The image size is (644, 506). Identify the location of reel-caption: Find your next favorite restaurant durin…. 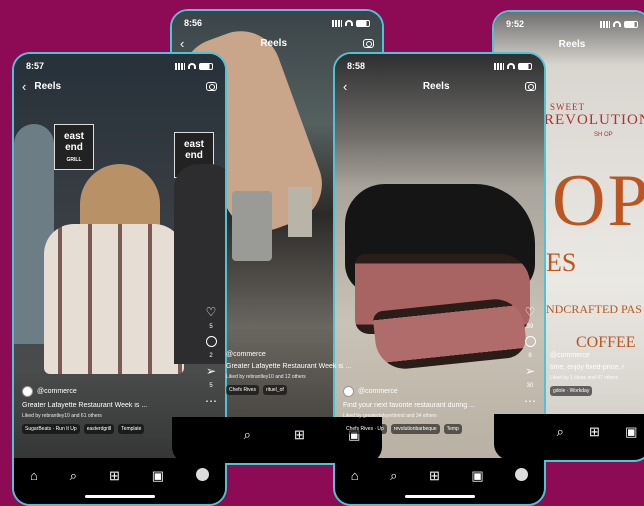
(430, 405).